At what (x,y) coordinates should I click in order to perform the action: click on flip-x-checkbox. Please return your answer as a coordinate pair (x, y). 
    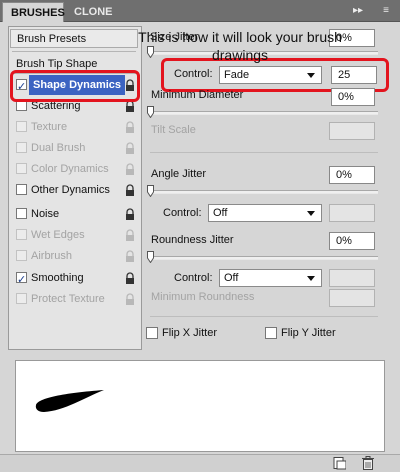
    Looking at the image, I should click on (152, 333).